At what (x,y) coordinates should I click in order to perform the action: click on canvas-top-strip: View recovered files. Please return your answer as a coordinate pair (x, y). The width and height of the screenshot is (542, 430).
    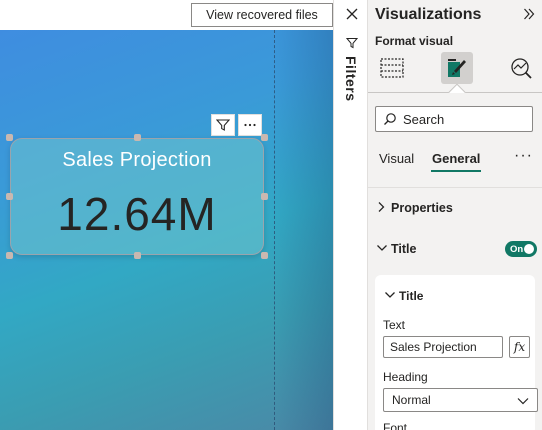
    Looking at the image, I should click on (166, 15).